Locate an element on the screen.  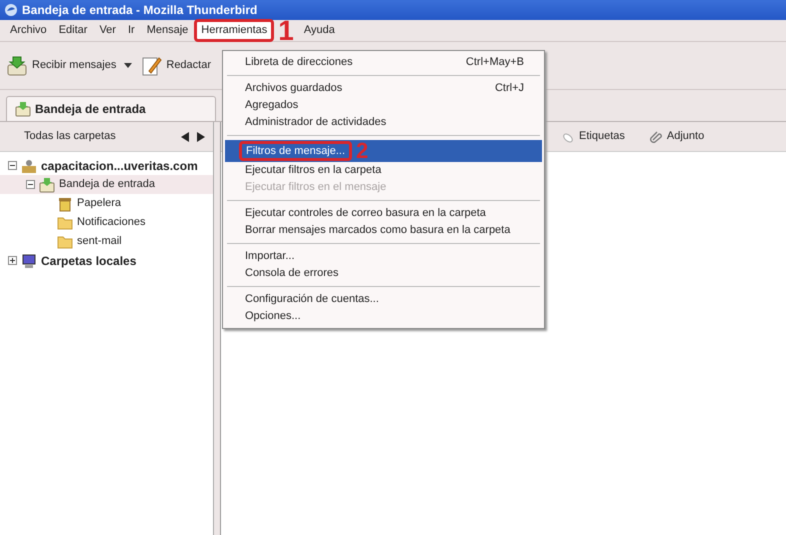
folder-row: Papelera is located at coordinates (106, 203).